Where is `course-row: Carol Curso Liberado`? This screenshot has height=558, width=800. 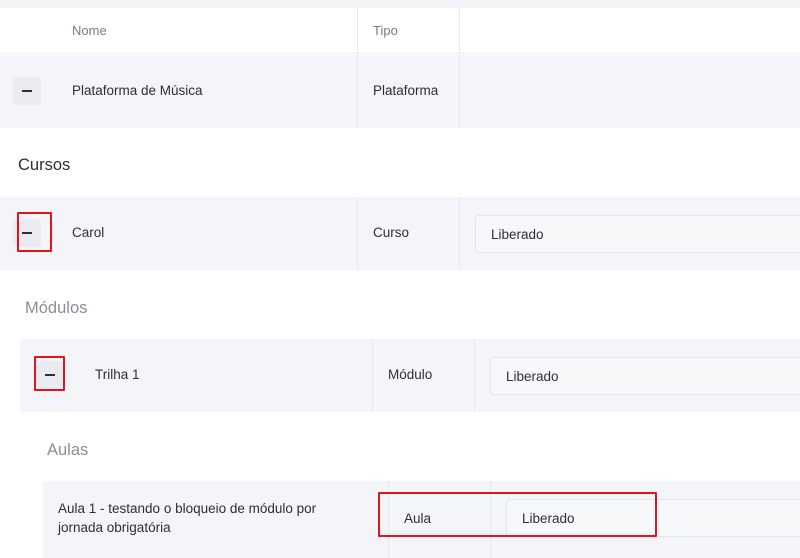
course-row: Carol Curso Liberado is located at coordinates (400, 233).